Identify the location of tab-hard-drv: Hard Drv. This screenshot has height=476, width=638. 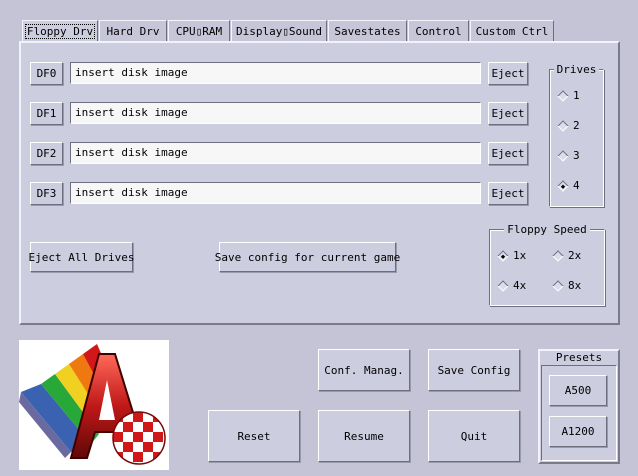
(133, 30).